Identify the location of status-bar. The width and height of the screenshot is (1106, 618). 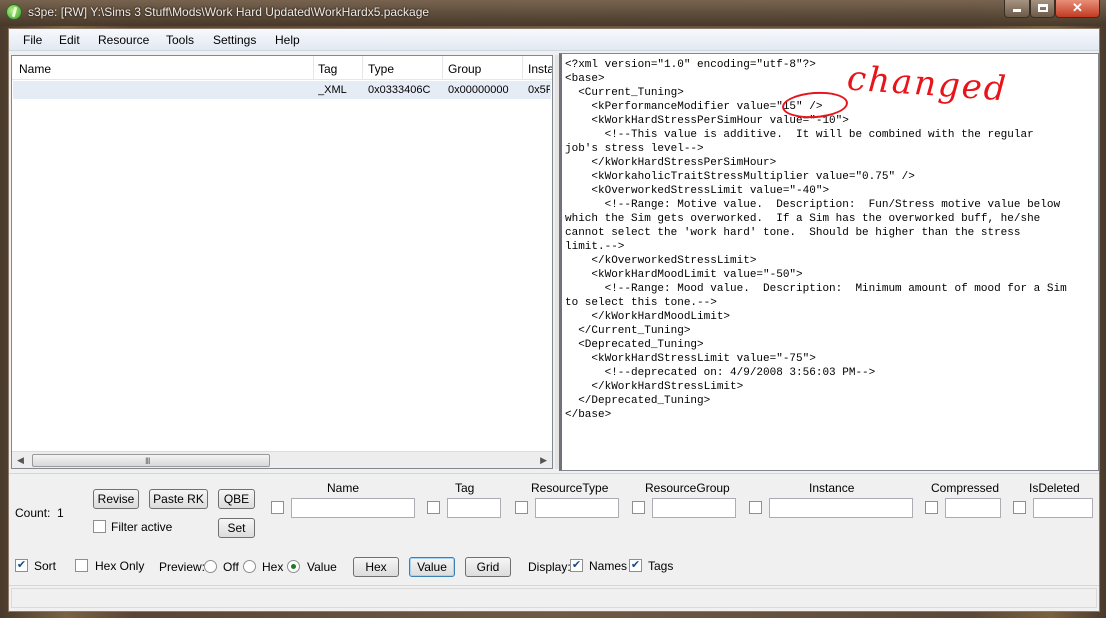
(554, 598).